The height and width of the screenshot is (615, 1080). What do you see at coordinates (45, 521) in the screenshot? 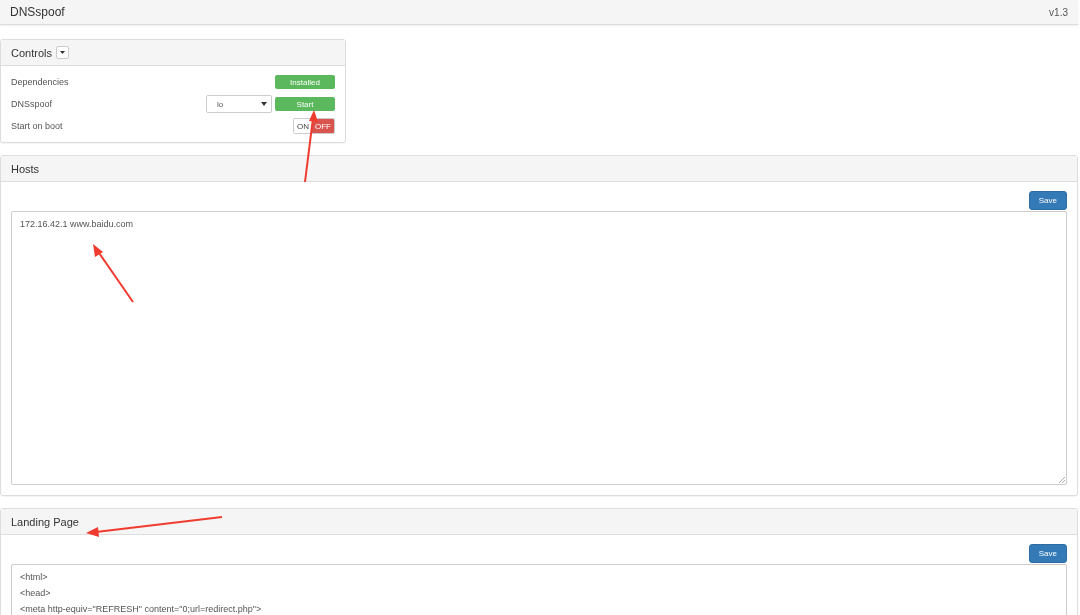
I see `panel-title: Landing Page` at bounding box center [45, 521].